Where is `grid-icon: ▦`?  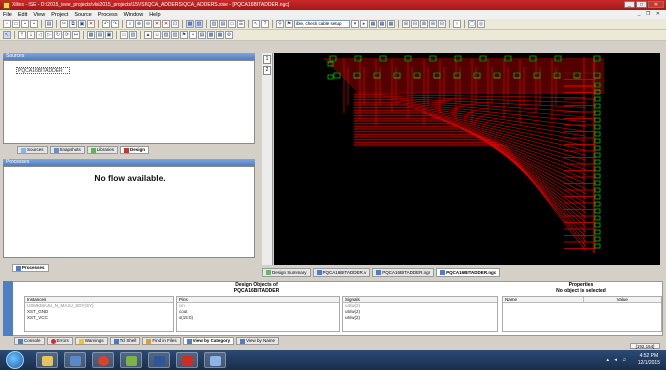 grid-icon: ▦ is located at coordinates (91, 35).